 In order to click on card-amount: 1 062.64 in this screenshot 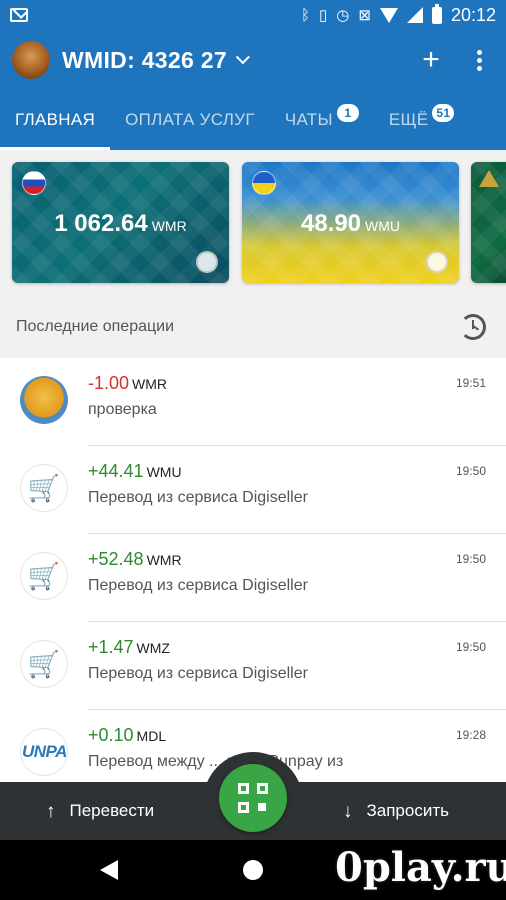, I will do `click(101, 223)`.